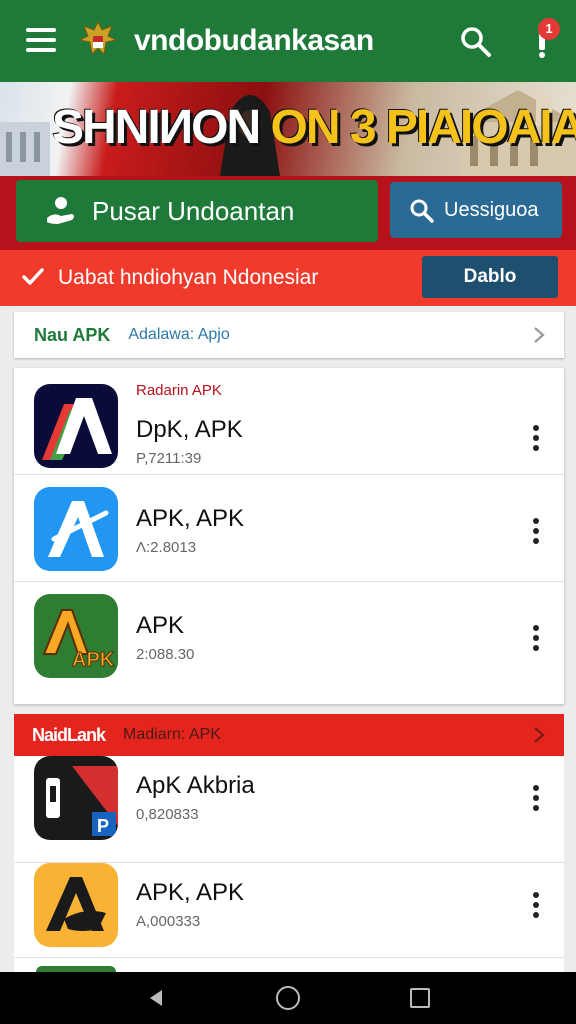  Describe the element at coordinates (41, 40) in the screenshot. I see `menu-icon` at that location.